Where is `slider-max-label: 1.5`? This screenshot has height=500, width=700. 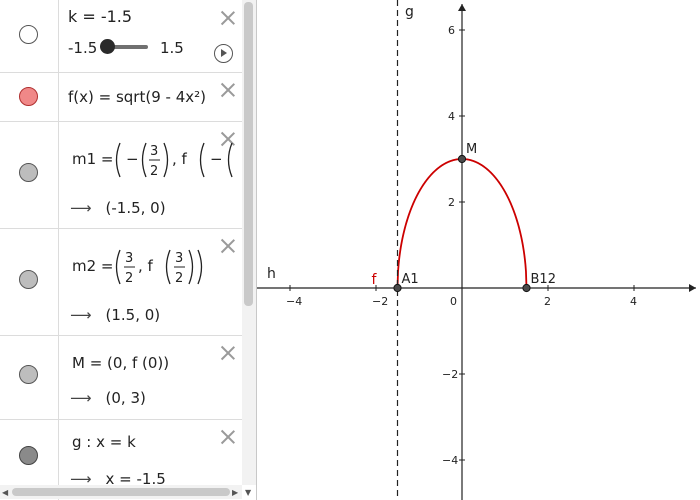 slider-max-label: 1.5 is located at coordinates (172, 48).